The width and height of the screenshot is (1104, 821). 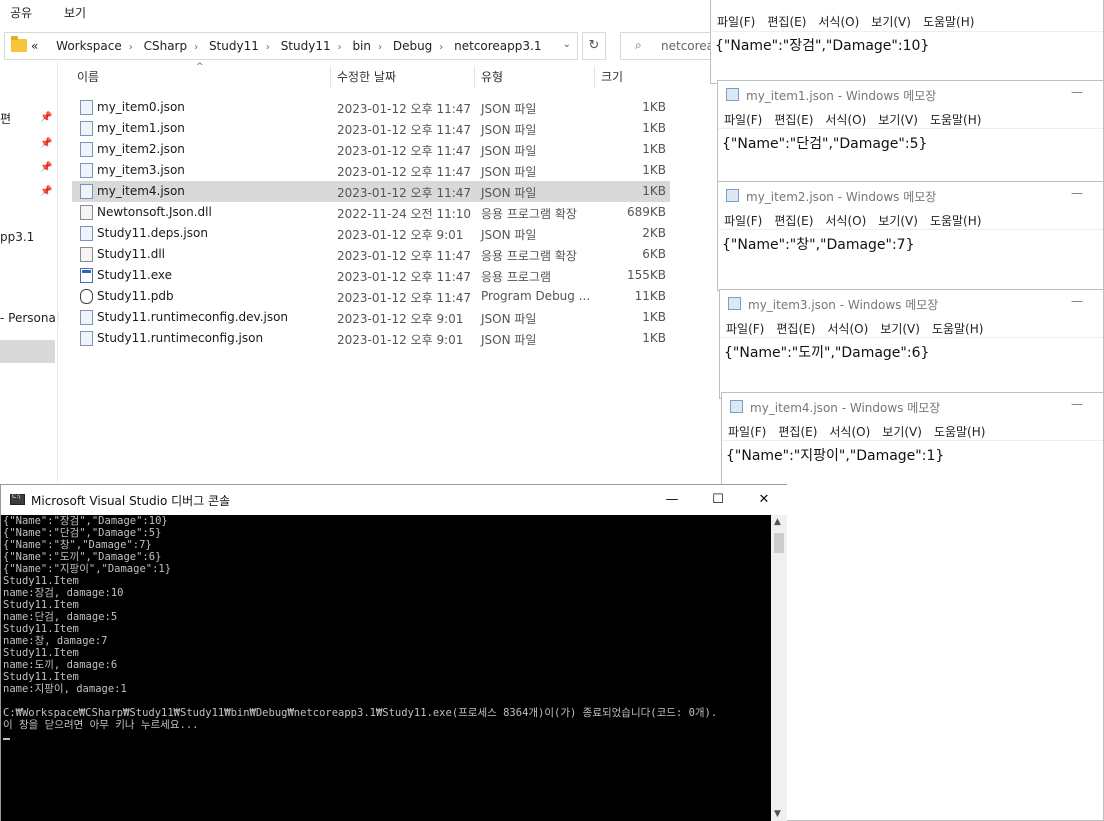 What do you see at coordinates (818, 244) in the screenshot?
I see `notepad-text-area: {"Name":"창","Damage":7}` at bounding box center [818, 244].